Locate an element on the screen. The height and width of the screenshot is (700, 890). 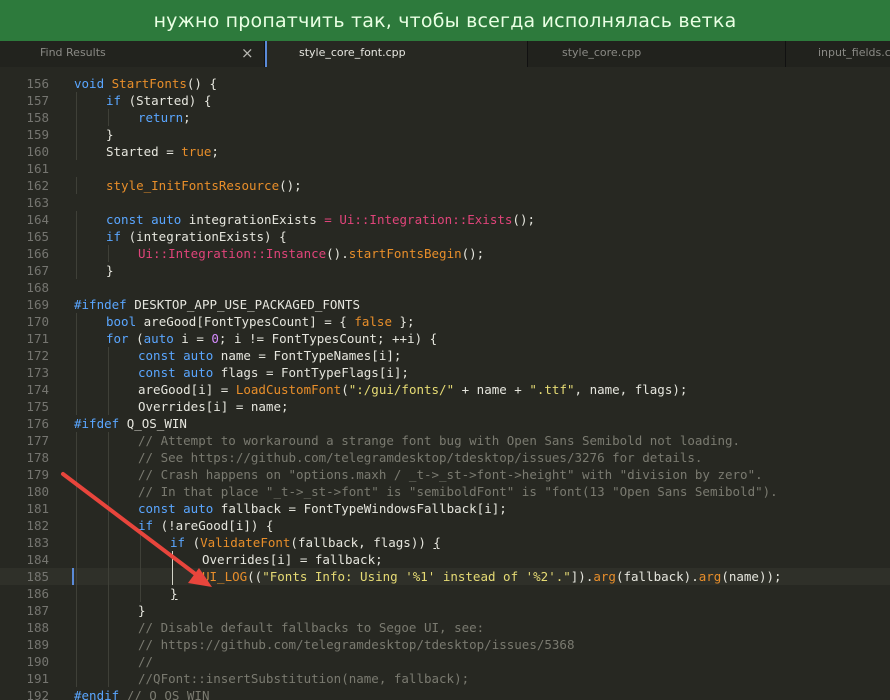
code-token: Q_OS_WIN is located at coordinates (156, 423).